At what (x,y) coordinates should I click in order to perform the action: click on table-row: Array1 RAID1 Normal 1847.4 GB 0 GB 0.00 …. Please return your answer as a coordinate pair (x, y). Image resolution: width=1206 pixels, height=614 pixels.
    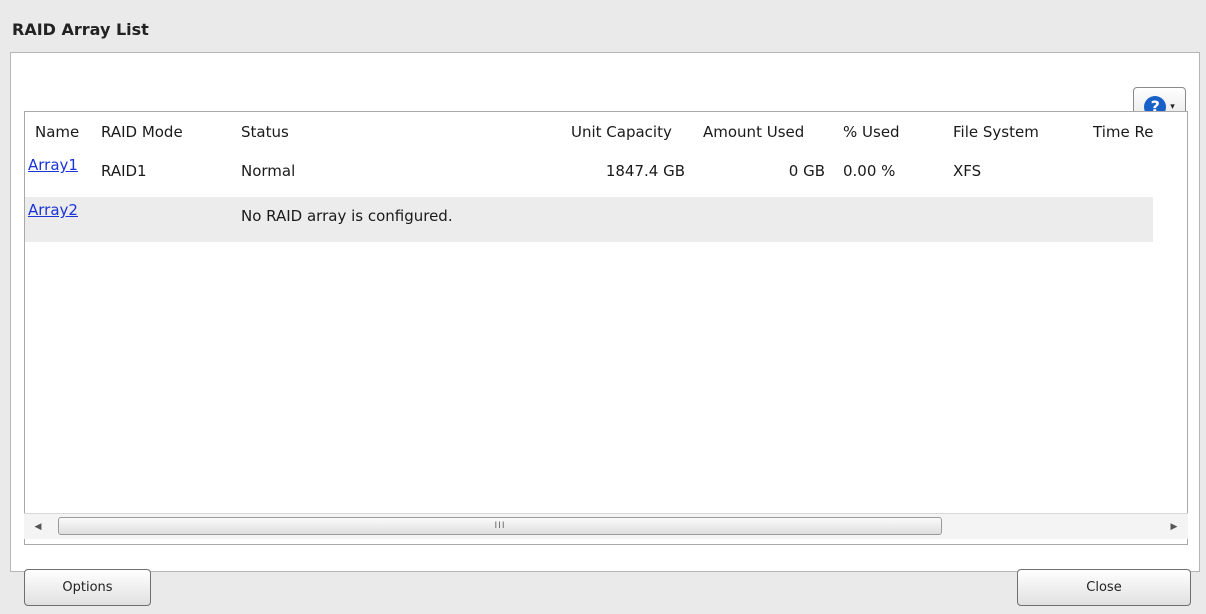
    Looking at the image, I should click on (589, 174).